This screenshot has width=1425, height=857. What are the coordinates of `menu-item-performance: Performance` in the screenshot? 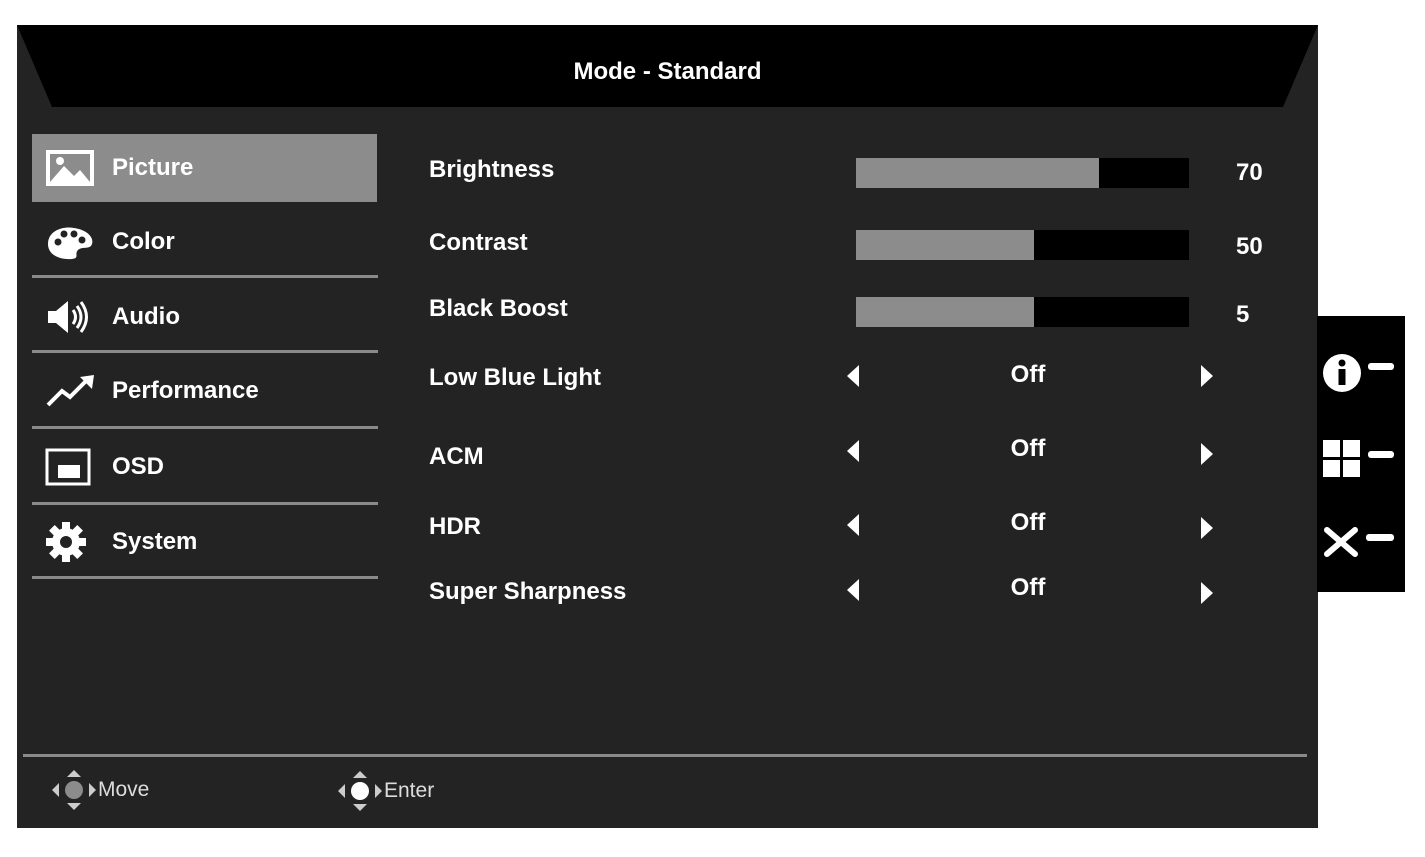 It's located at (204, 391).